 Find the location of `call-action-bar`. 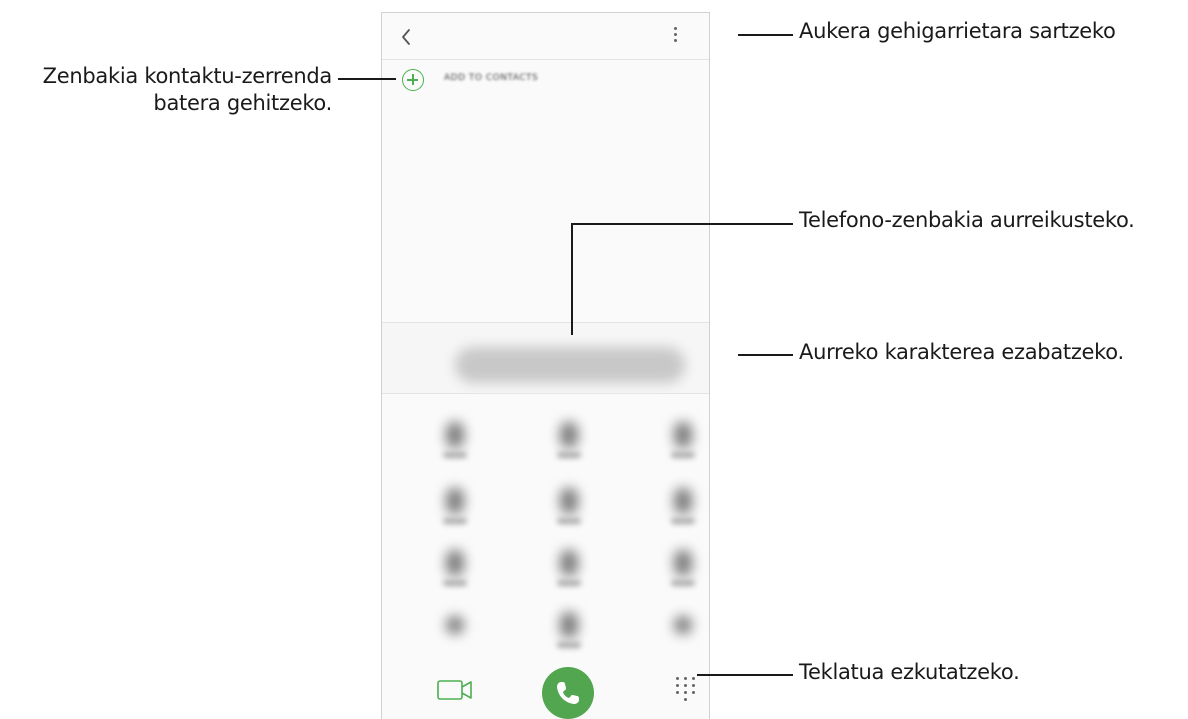

call-action-bar is located at coordinates (545, 691).